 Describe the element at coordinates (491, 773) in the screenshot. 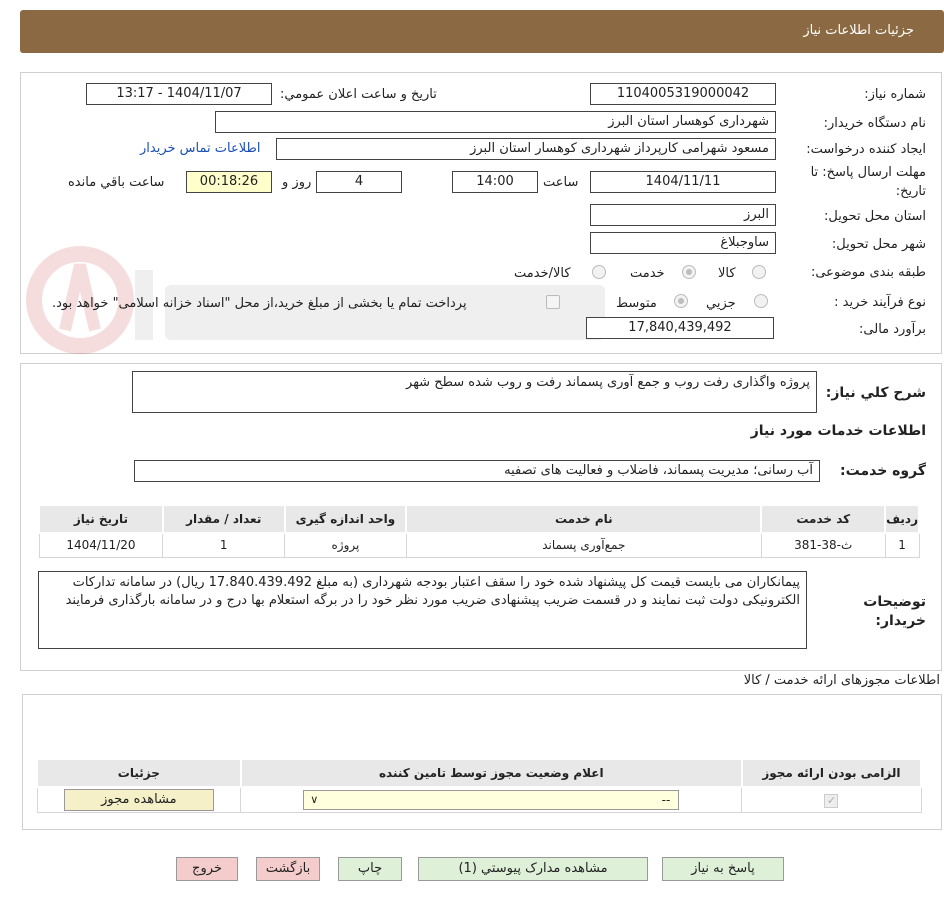

I see `col-permit-status: اعلام وضعیت مجوز توسط تامین کننده` at that location.